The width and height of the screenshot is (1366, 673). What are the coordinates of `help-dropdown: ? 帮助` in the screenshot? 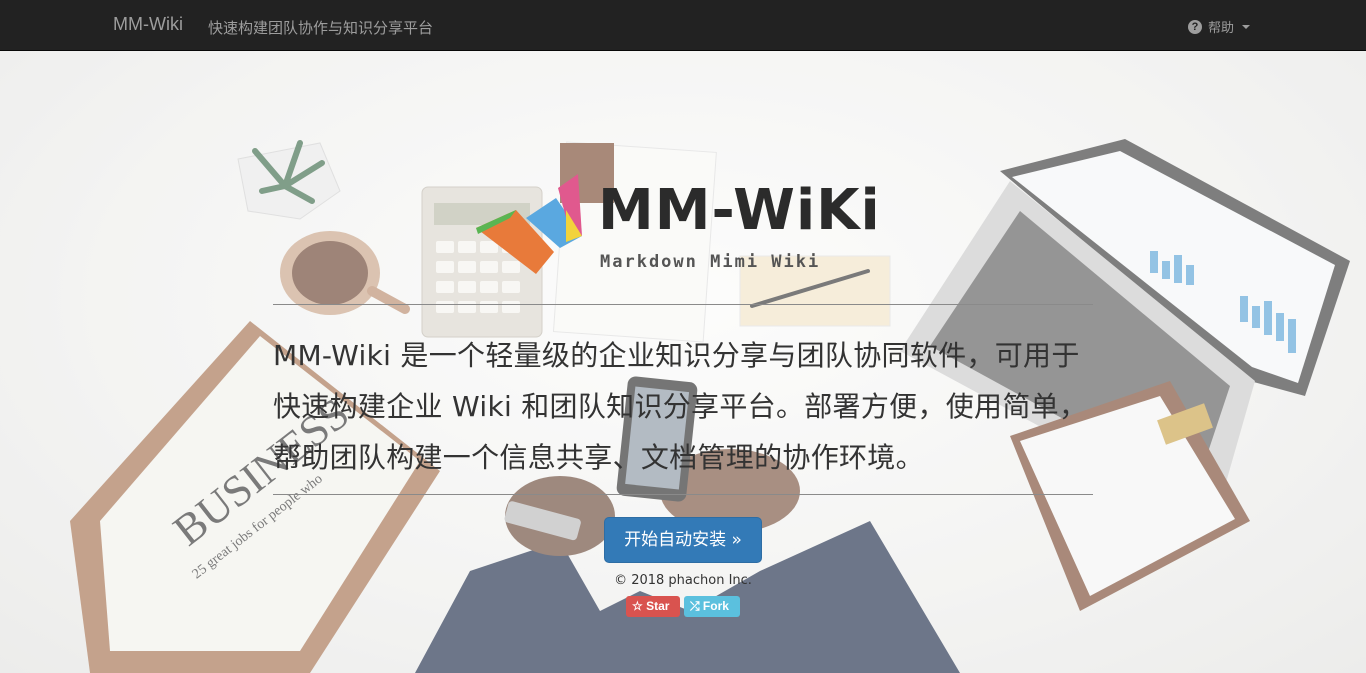 It's located at (1219, 26).